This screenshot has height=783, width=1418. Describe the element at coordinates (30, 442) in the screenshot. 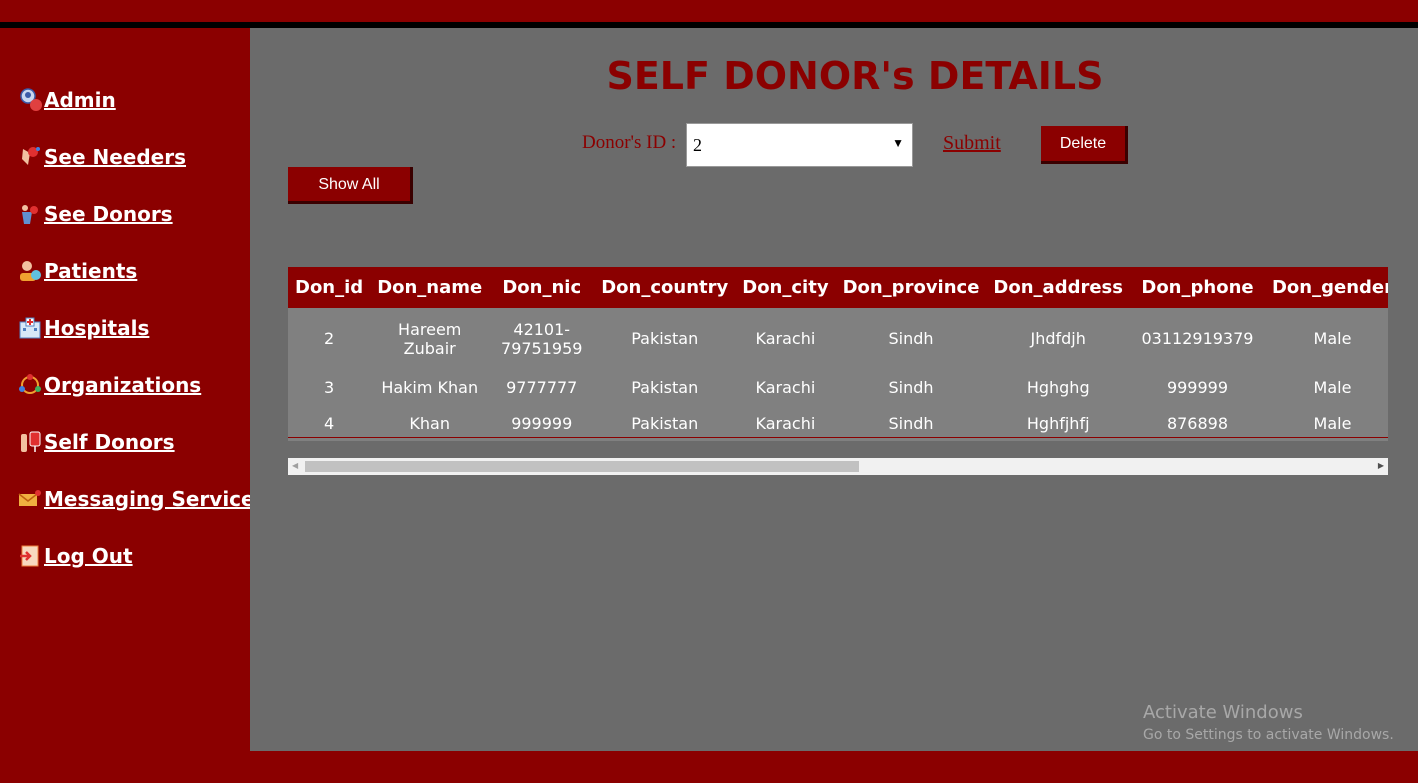

I see `self-donors-icon` at that location.